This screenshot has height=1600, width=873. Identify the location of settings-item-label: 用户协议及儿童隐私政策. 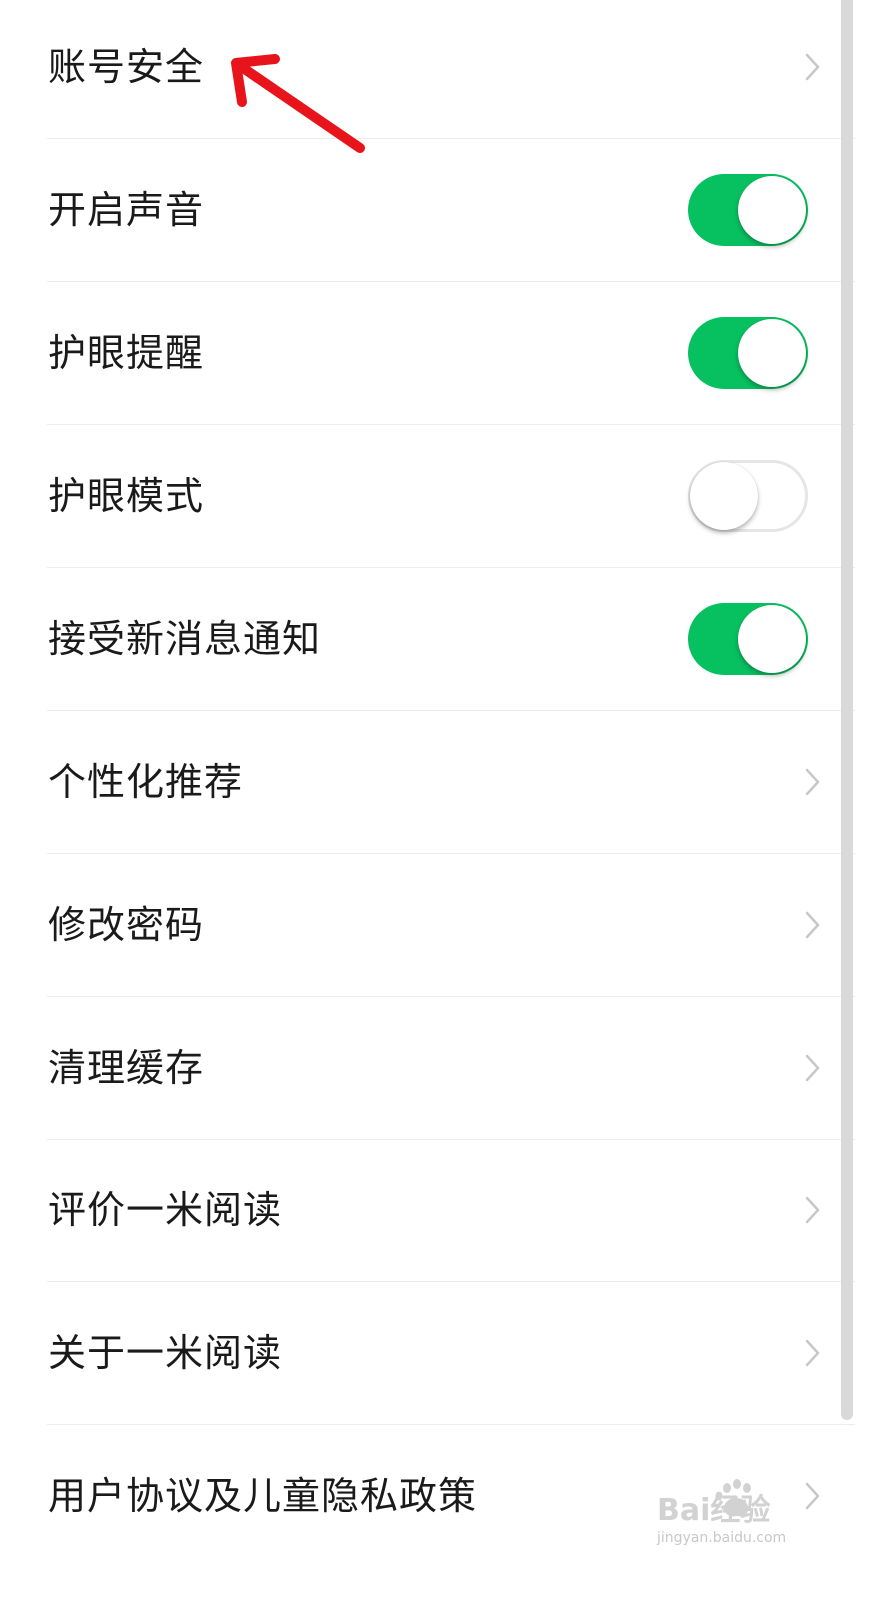
(263, 1496).